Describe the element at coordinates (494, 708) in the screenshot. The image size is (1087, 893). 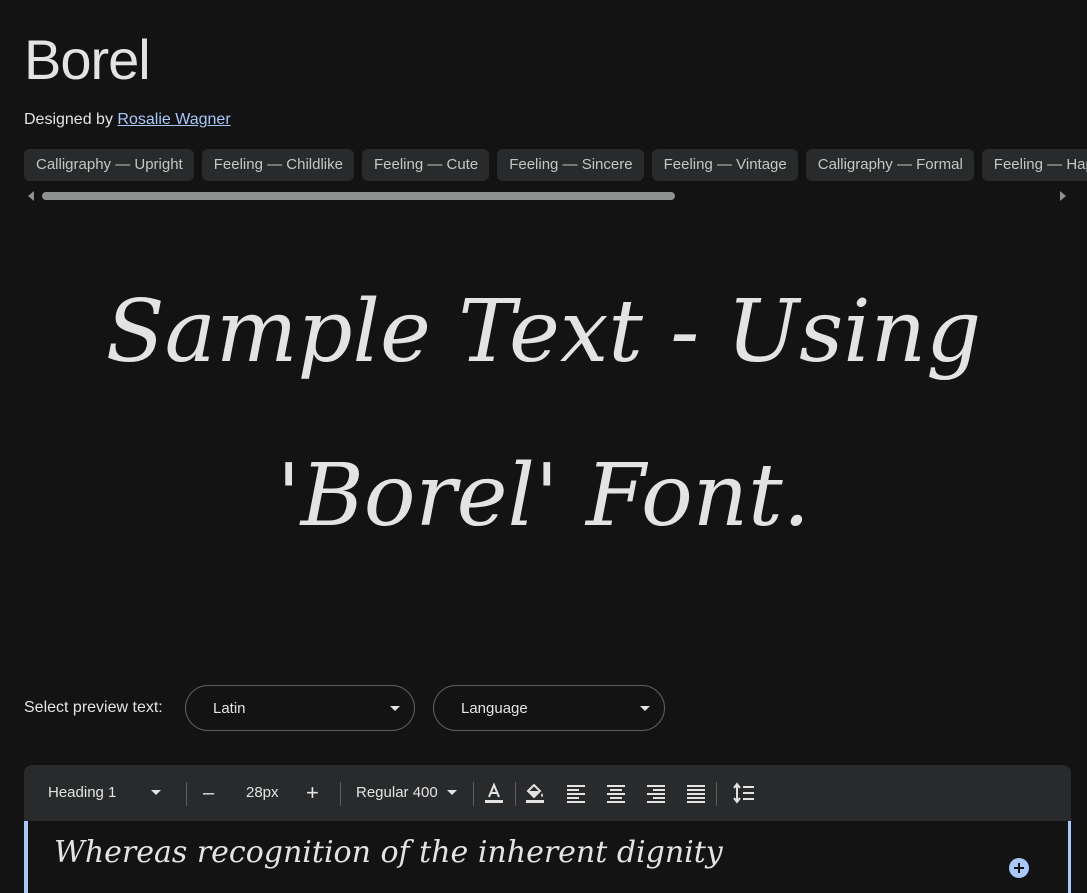
I see `language-select-value: Language` at that location.